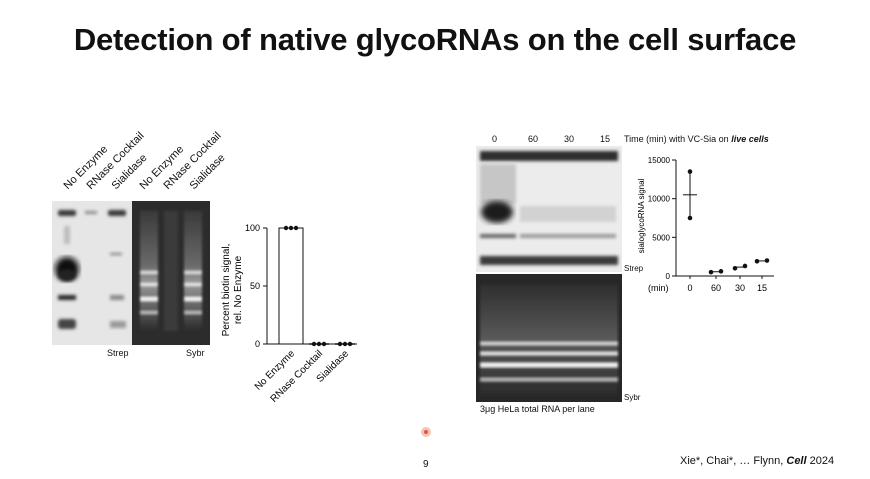  What do you see at coordinates (820, 461) in the screenshot?
I see `citation-year: 2024` at bounding box center [820, 461].